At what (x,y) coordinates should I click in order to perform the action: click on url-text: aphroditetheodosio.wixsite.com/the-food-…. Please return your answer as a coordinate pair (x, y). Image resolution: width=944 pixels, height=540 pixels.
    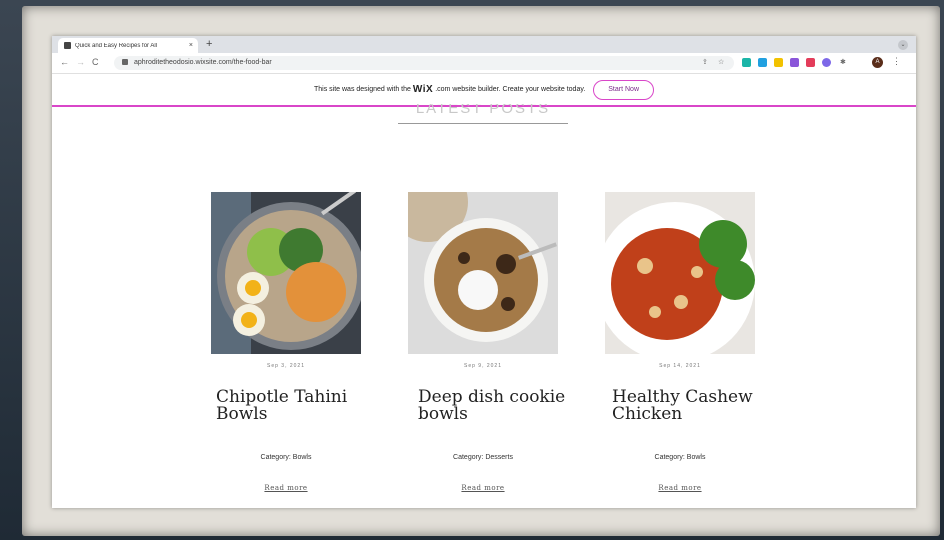
    Looking at the image, I should click on (203, 62).